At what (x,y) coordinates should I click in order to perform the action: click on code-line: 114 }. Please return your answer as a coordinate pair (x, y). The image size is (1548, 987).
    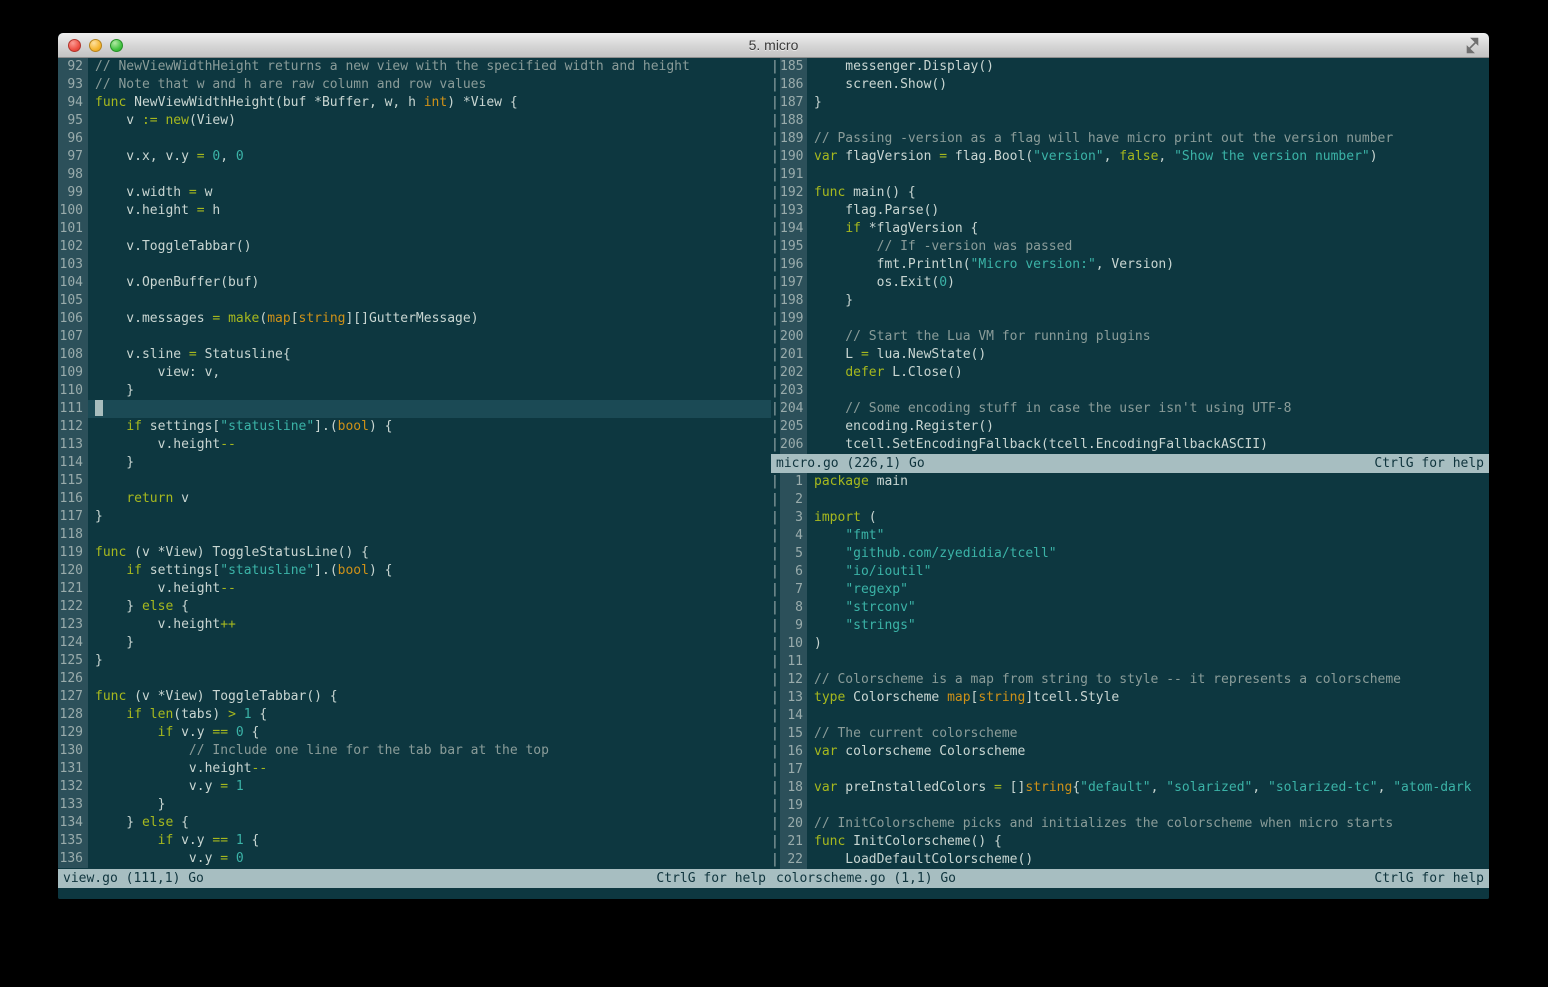
    Looking at the image, I should click on (414, 463).